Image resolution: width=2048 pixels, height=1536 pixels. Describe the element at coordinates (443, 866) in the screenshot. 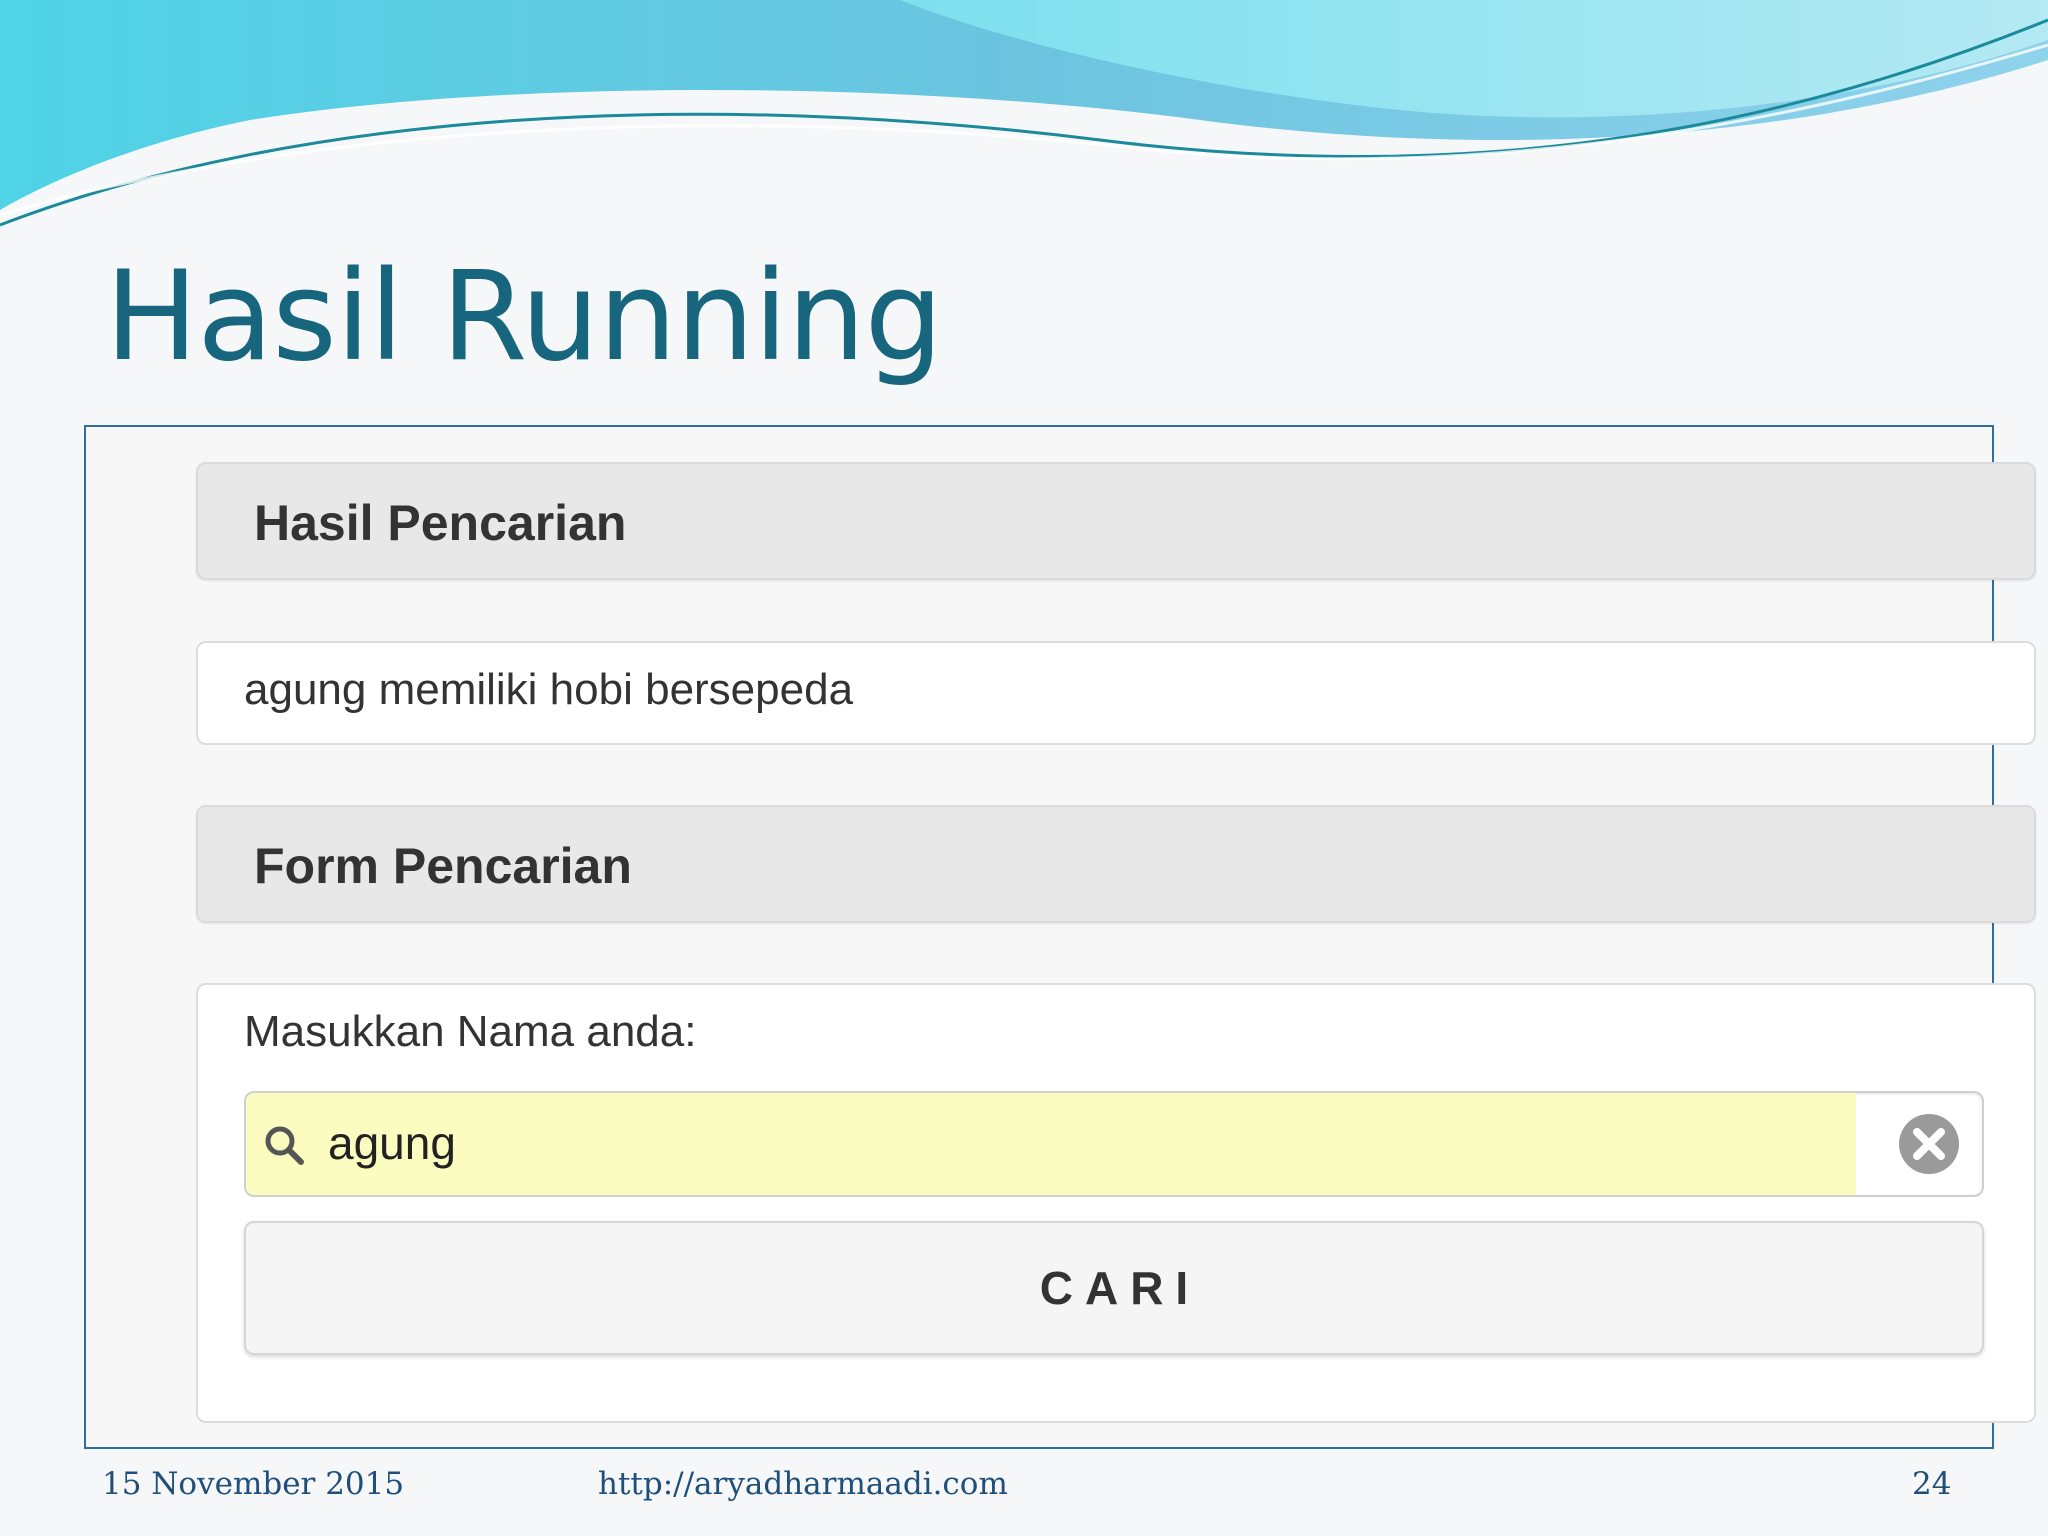

I see `form-header-title: Form Pencarian` at that location.